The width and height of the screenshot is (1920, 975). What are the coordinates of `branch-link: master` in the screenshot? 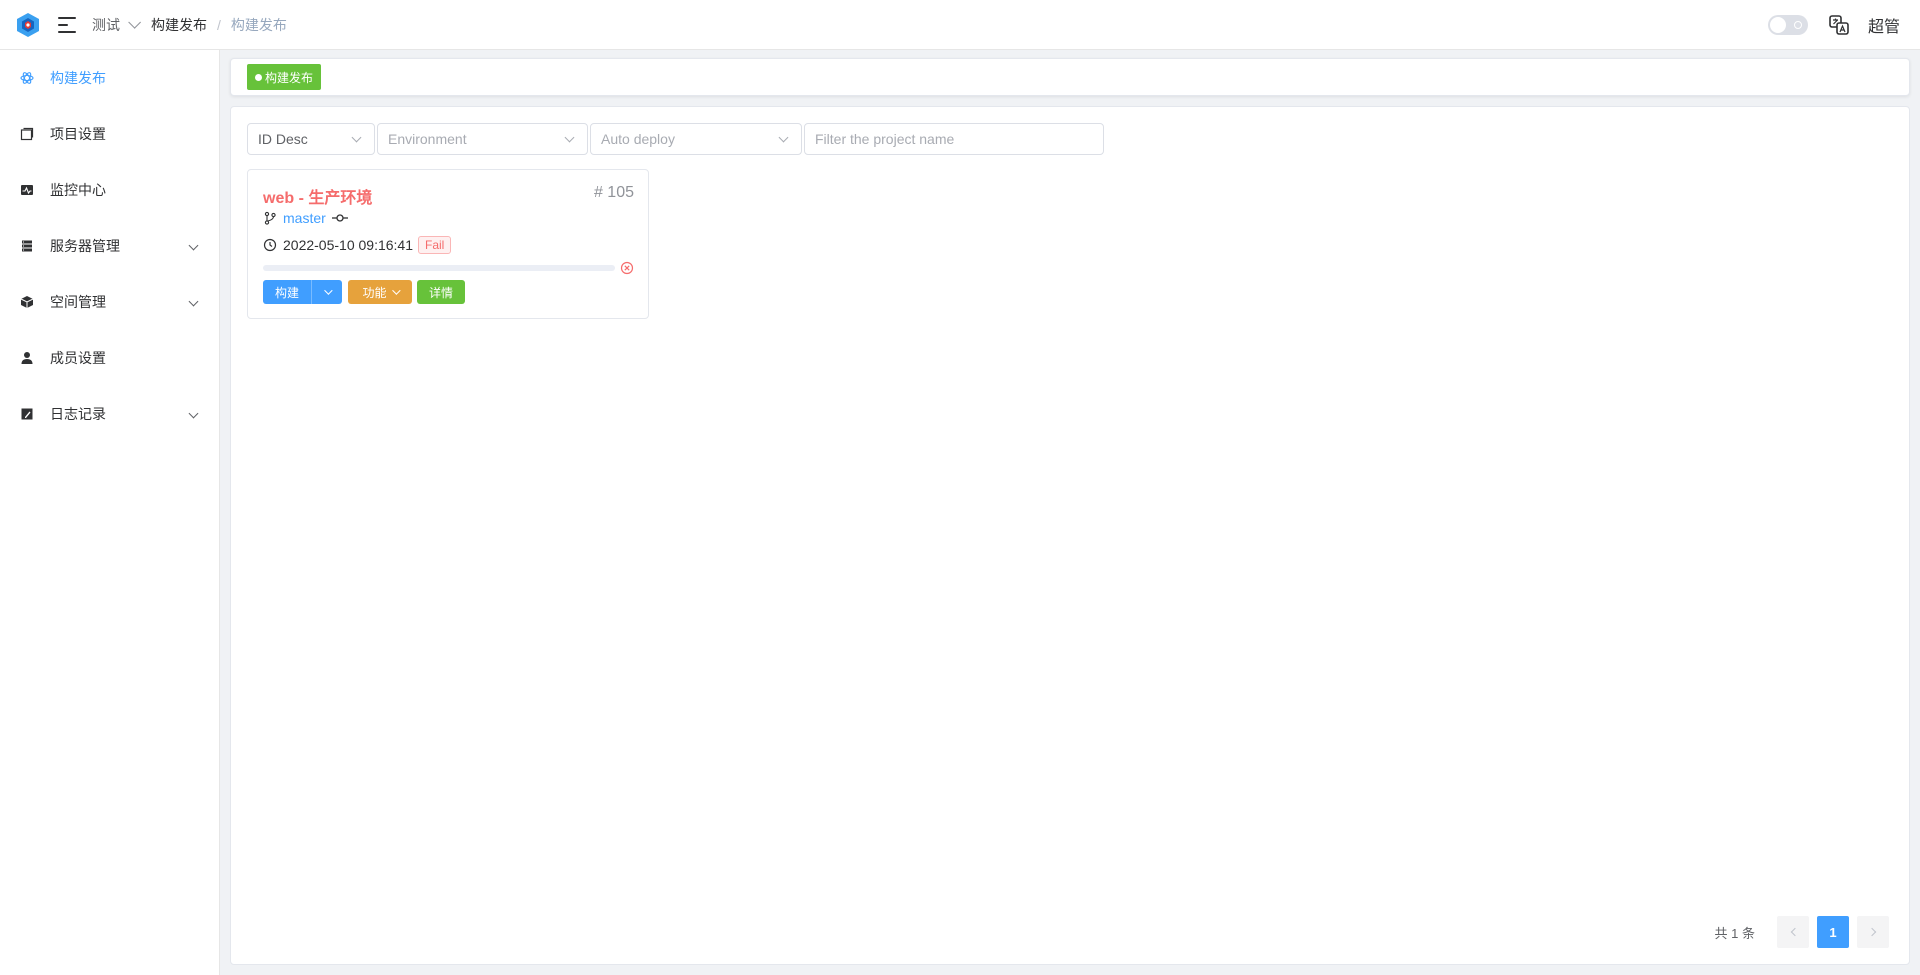 It's located at (304, 218).